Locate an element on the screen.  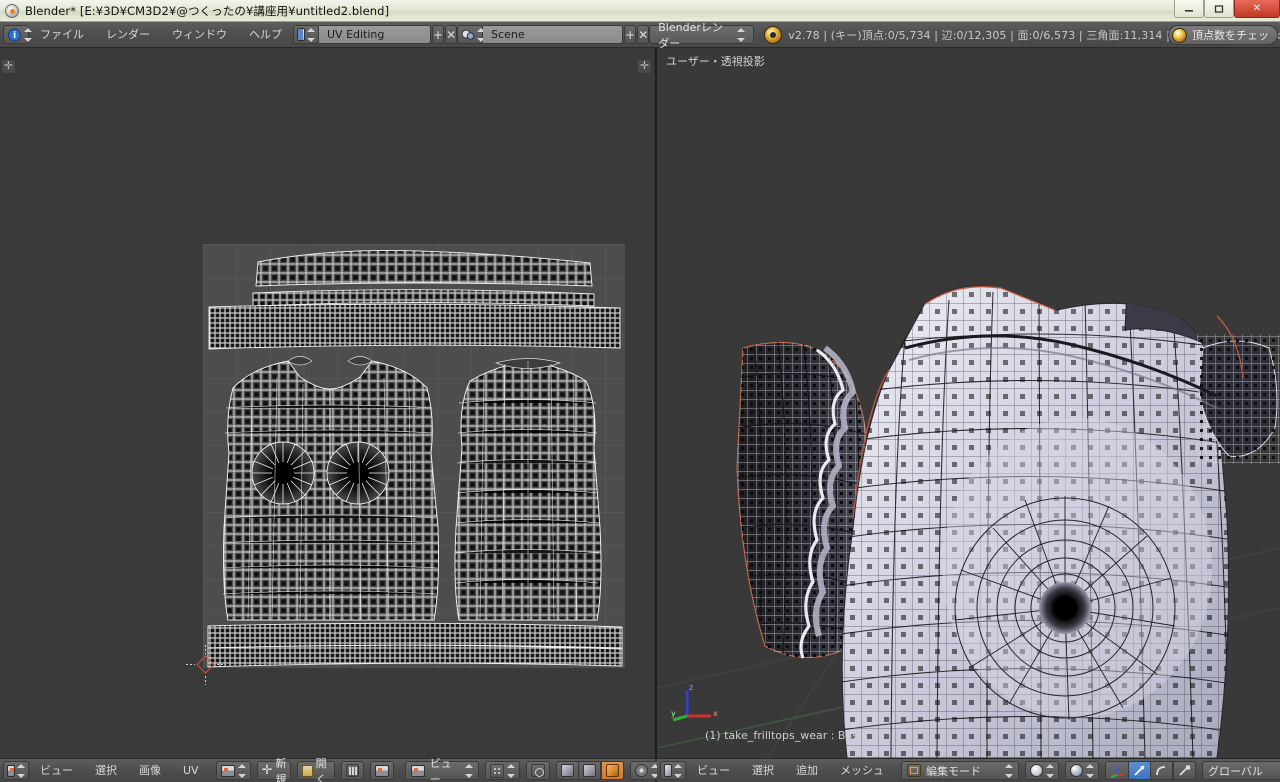
vertex-select-icon is located at coordinates (568, 770).